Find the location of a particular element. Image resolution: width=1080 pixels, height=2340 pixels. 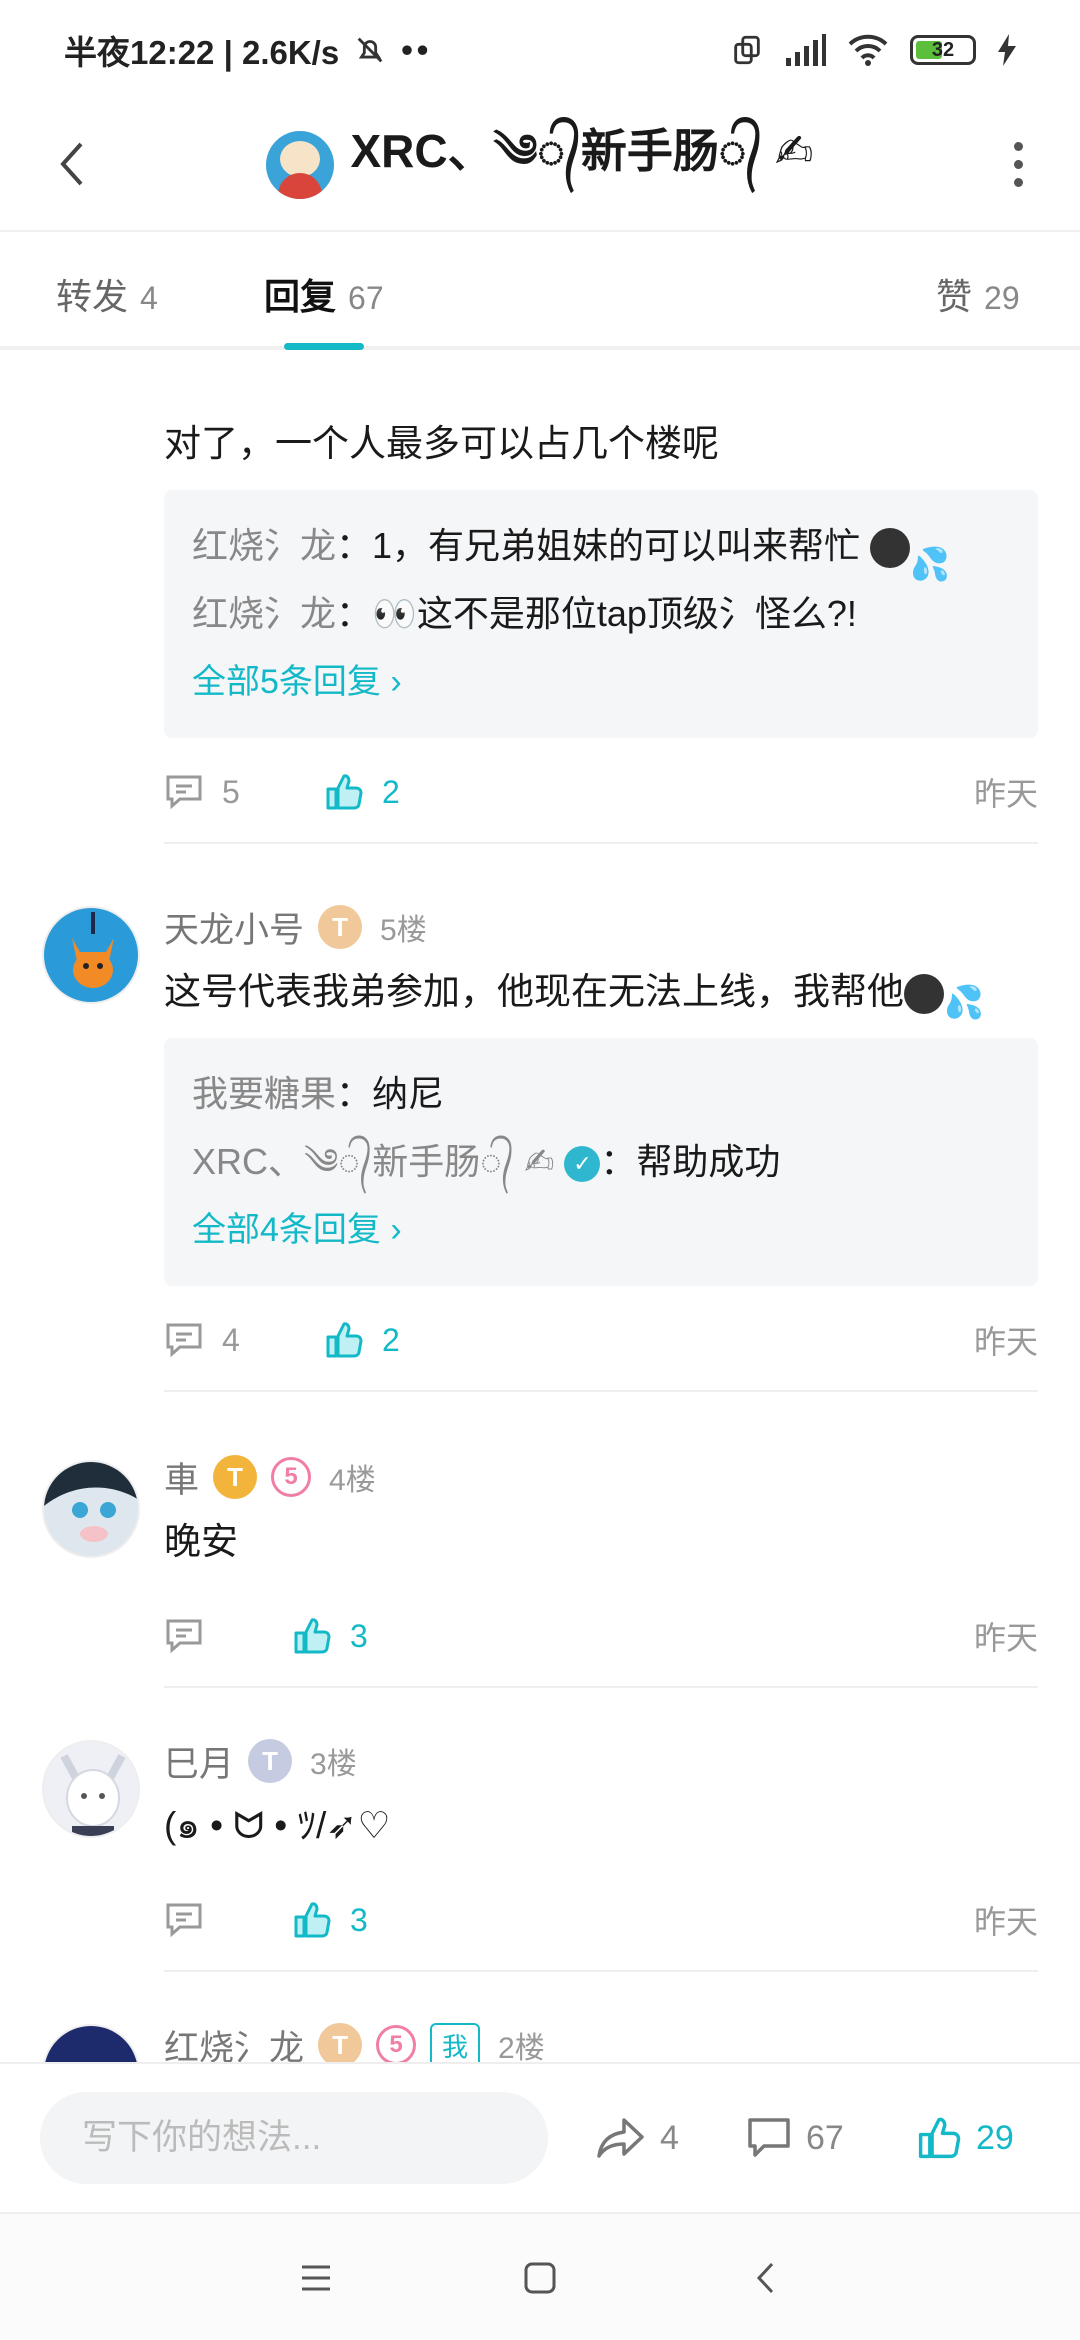

status-bar: 半夜12:22 | 2.6K/s •• 32 is located at coordinates (540, 50).